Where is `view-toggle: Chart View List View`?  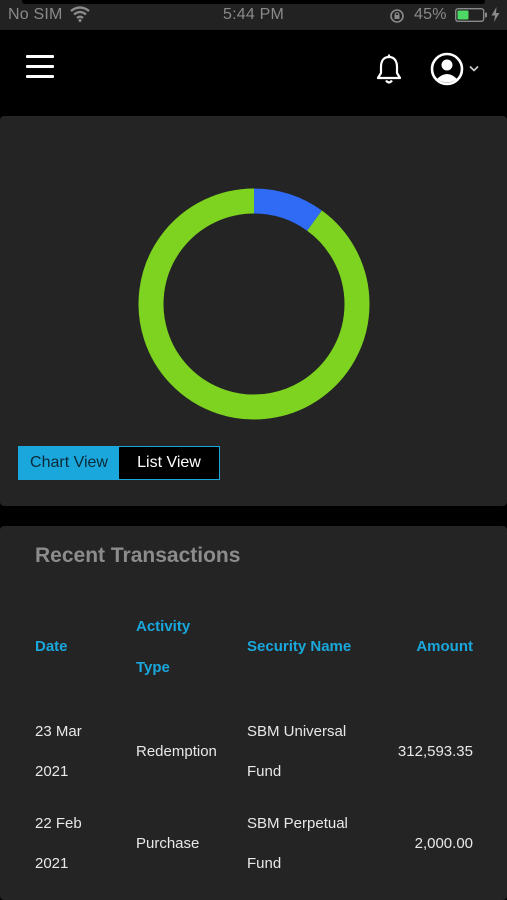
view-toggle: Chart View List View is located at coordinates (119, 463).